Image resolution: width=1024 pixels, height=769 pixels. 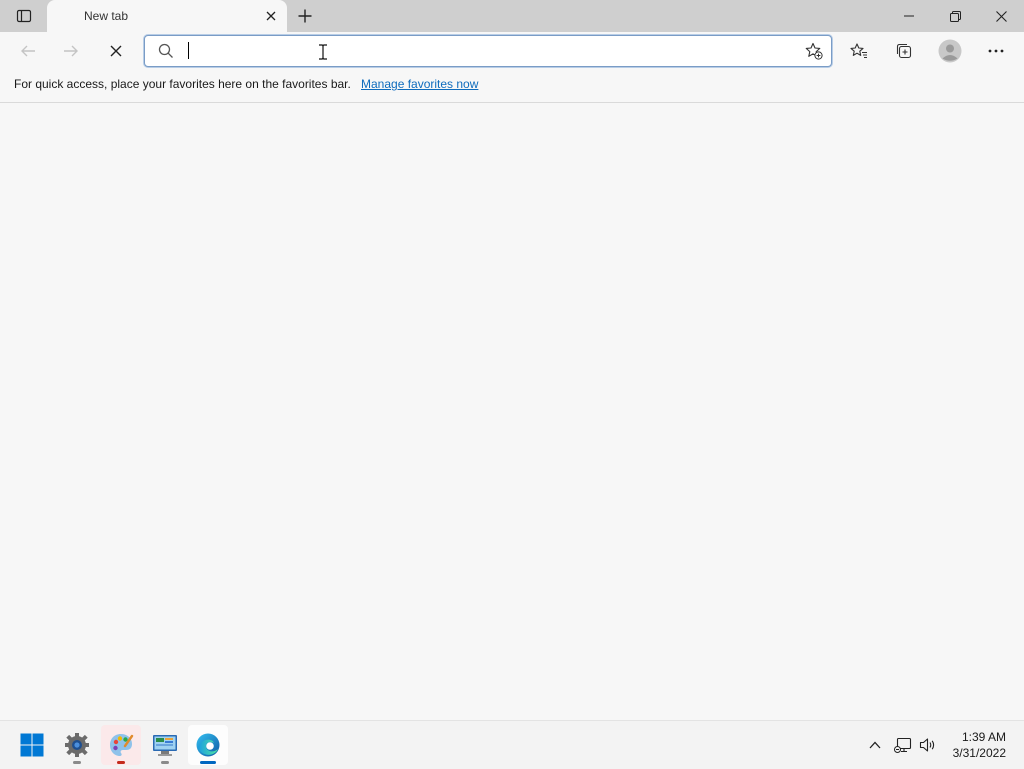 What do you see at coordinates (512, 16) in the screenshot?
I see `title-bar: New tab` at bounding box center [512, 16].